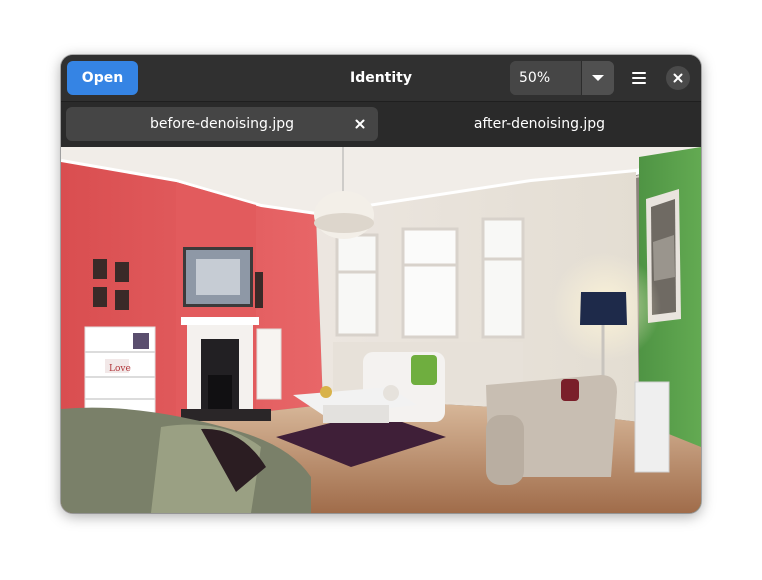 Image resolution: width=762 pixels, height=580 pixels. I want to click on main-menu-button, so click(639, 78).